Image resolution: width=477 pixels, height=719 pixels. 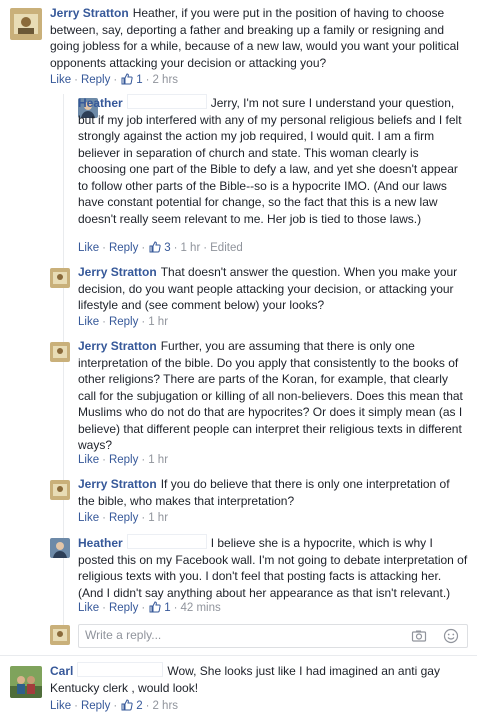 I want to click on comment-author: Carl, so click(x=61, y=671).